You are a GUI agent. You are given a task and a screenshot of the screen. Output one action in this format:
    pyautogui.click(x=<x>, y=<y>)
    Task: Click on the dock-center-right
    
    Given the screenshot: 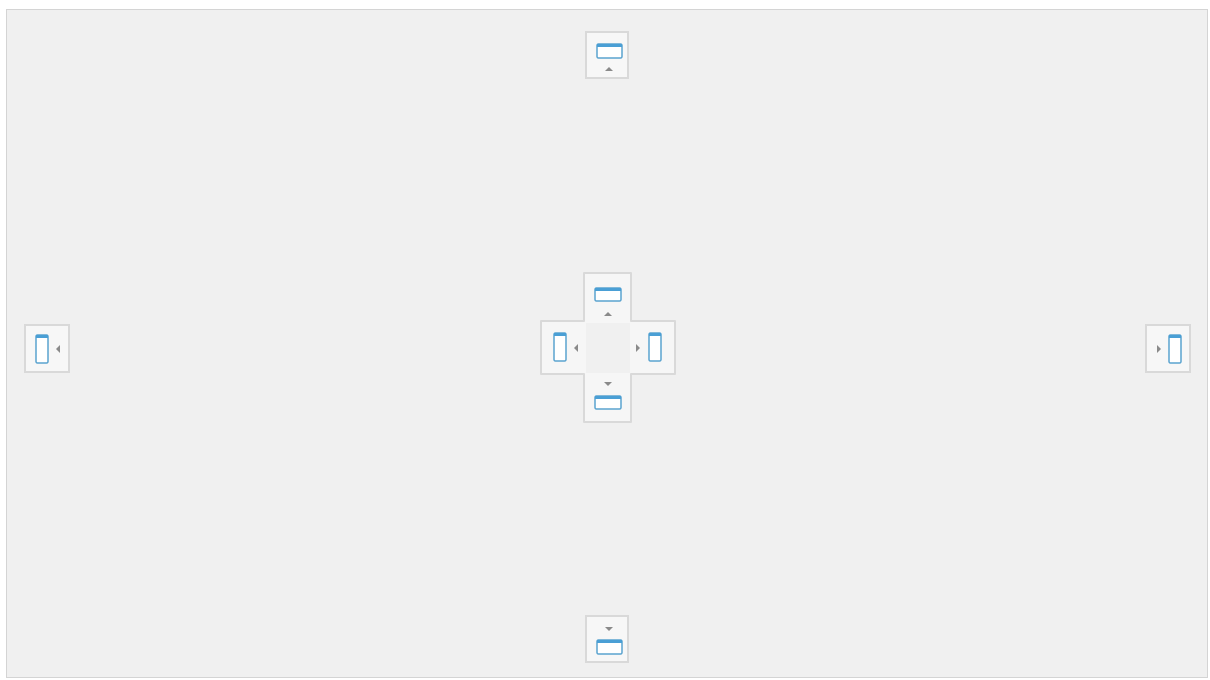 What is the action you would take?
    pyautogui.click(x=652, y=348)
    